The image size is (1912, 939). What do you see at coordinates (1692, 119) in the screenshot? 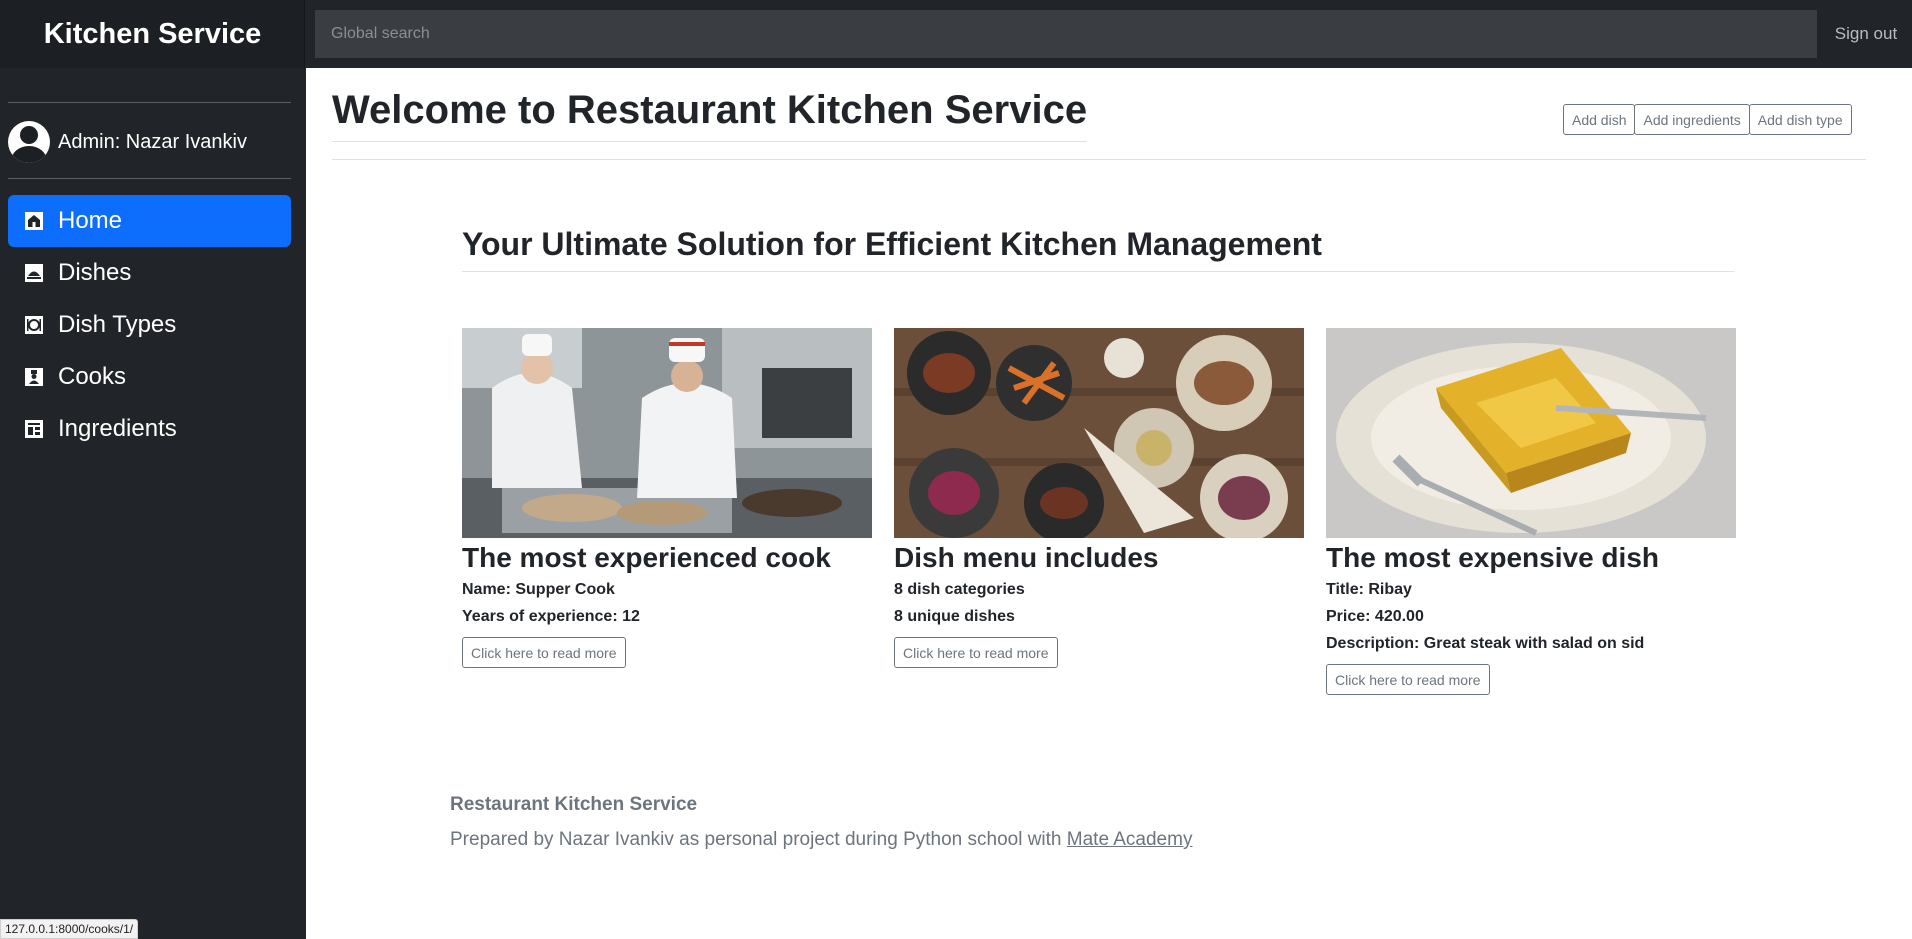
I see `add-ingredients-button: Add ingredients` at bounding box center [1692, 119].